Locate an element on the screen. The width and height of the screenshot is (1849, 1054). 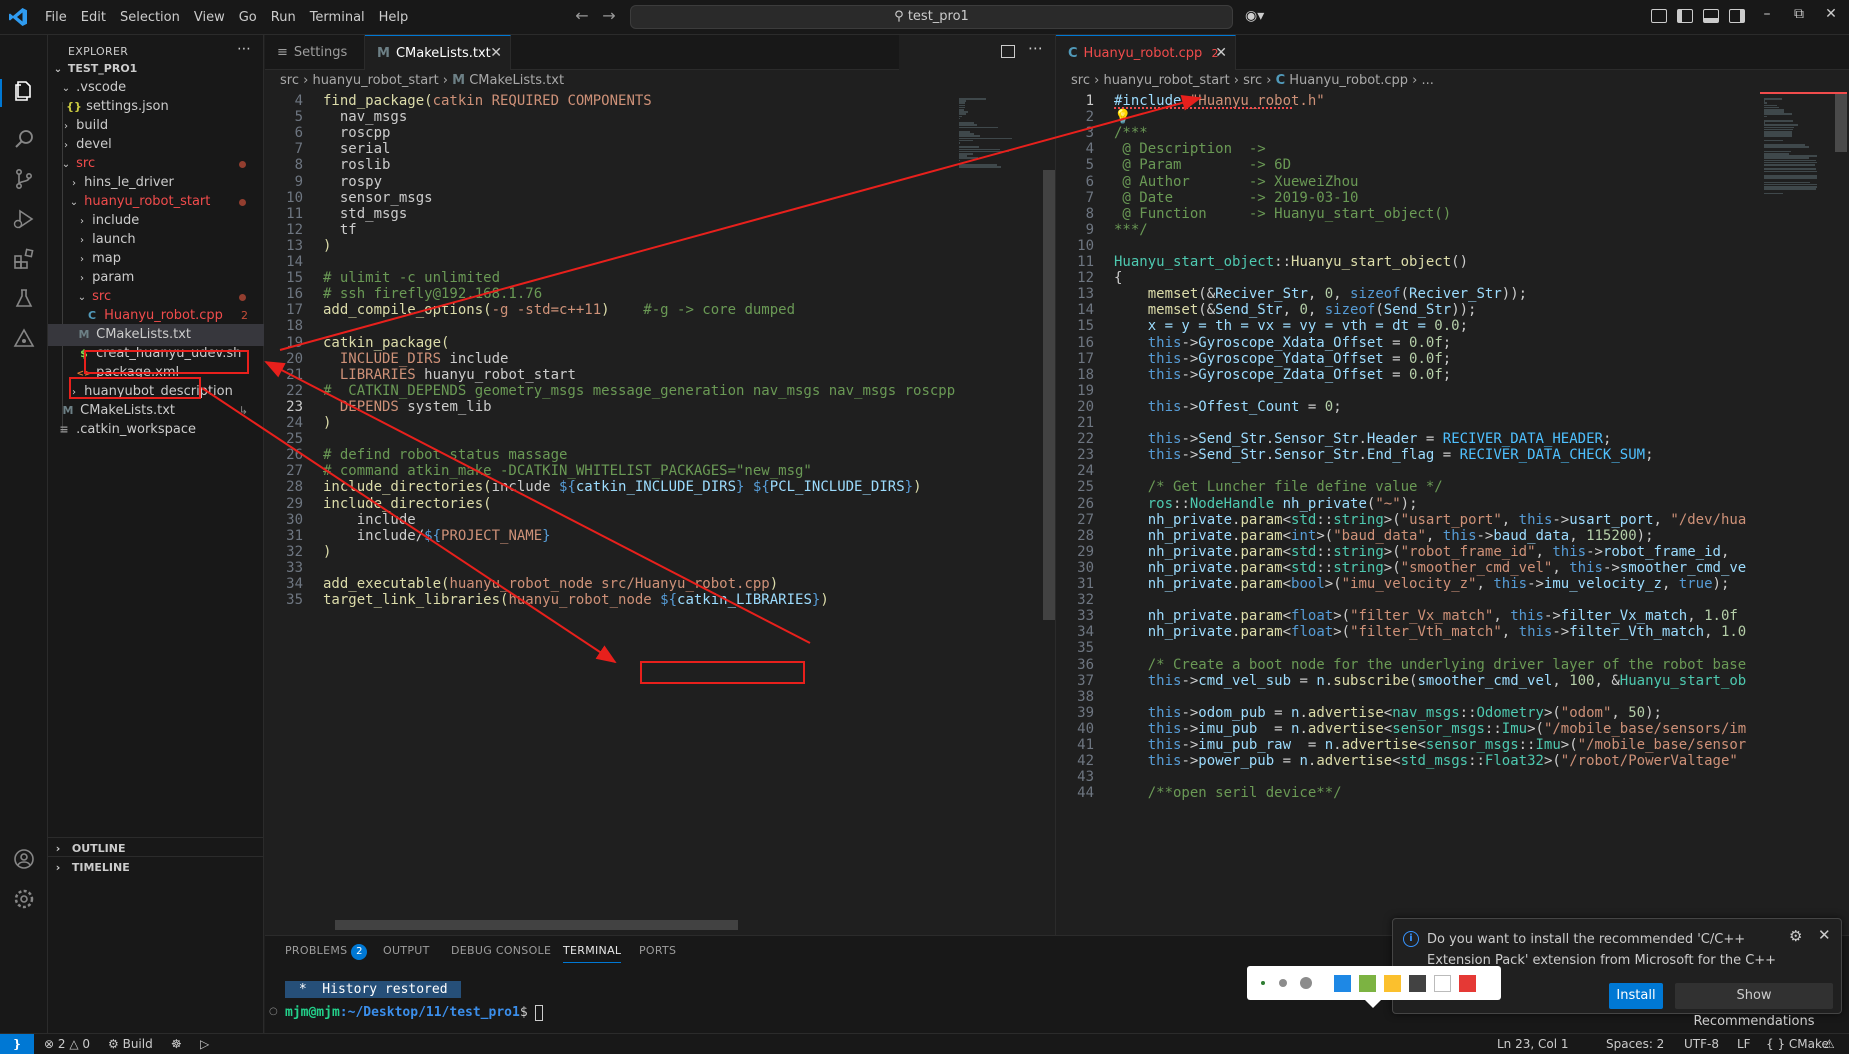
code-token: advertise is located at coordinates (1345, 728).